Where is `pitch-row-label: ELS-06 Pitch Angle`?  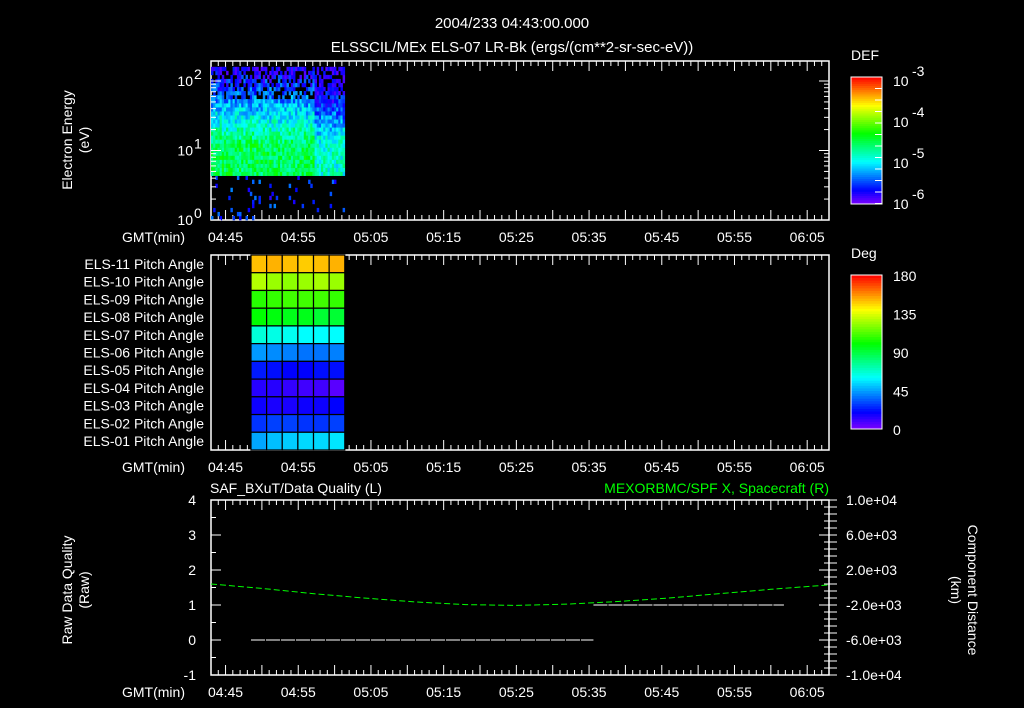 pitch-row-label: ELS-06 Pitch Angle is located at coordinates (143, 353).